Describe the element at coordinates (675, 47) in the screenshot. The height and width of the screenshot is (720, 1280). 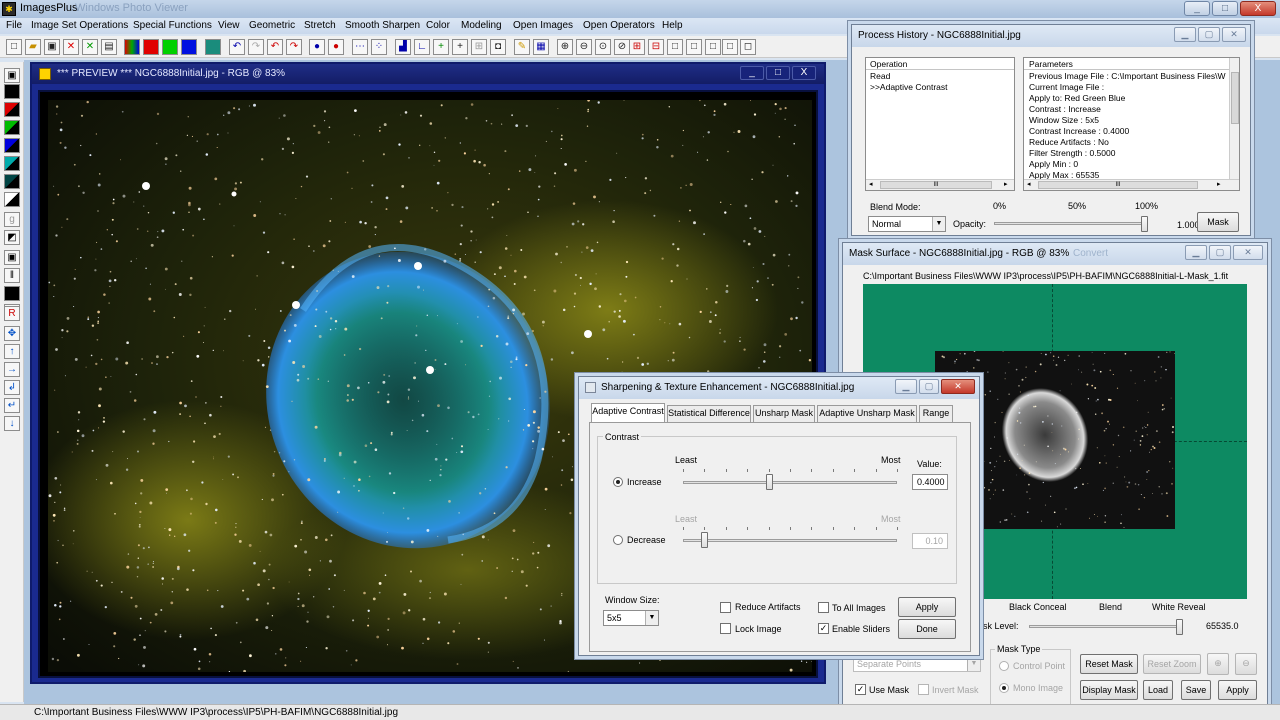
I see `box1-icon: □` at that location.